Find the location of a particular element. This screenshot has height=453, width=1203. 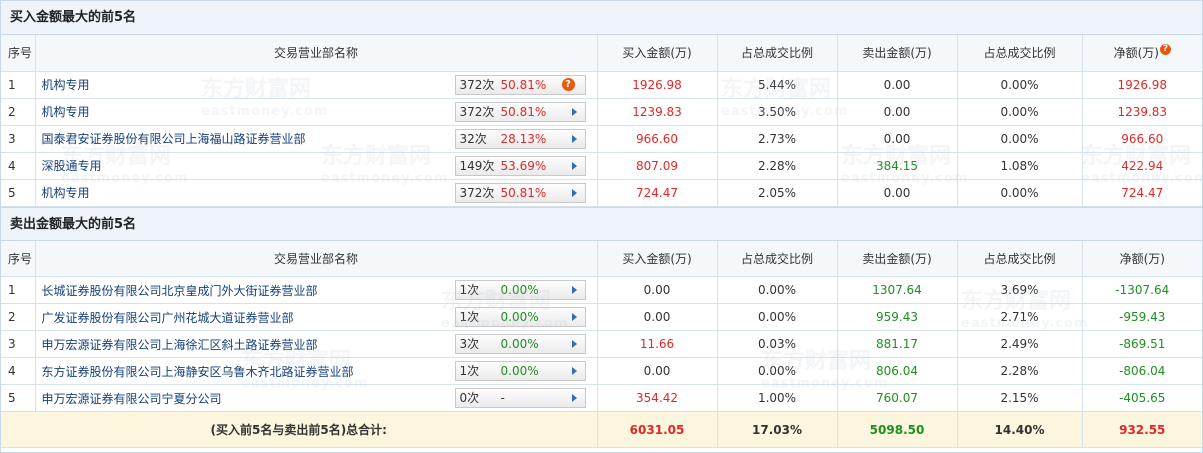

summary-buy: 6031.05 is located at coordinates (657, 429).